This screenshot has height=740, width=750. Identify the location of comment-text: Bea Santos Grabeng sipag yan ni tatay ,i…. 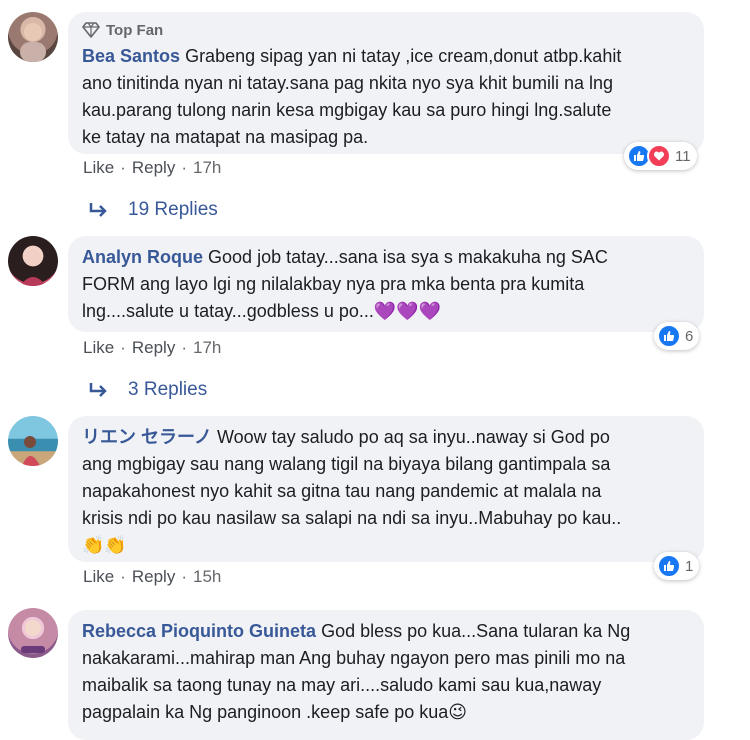
(386, 97).